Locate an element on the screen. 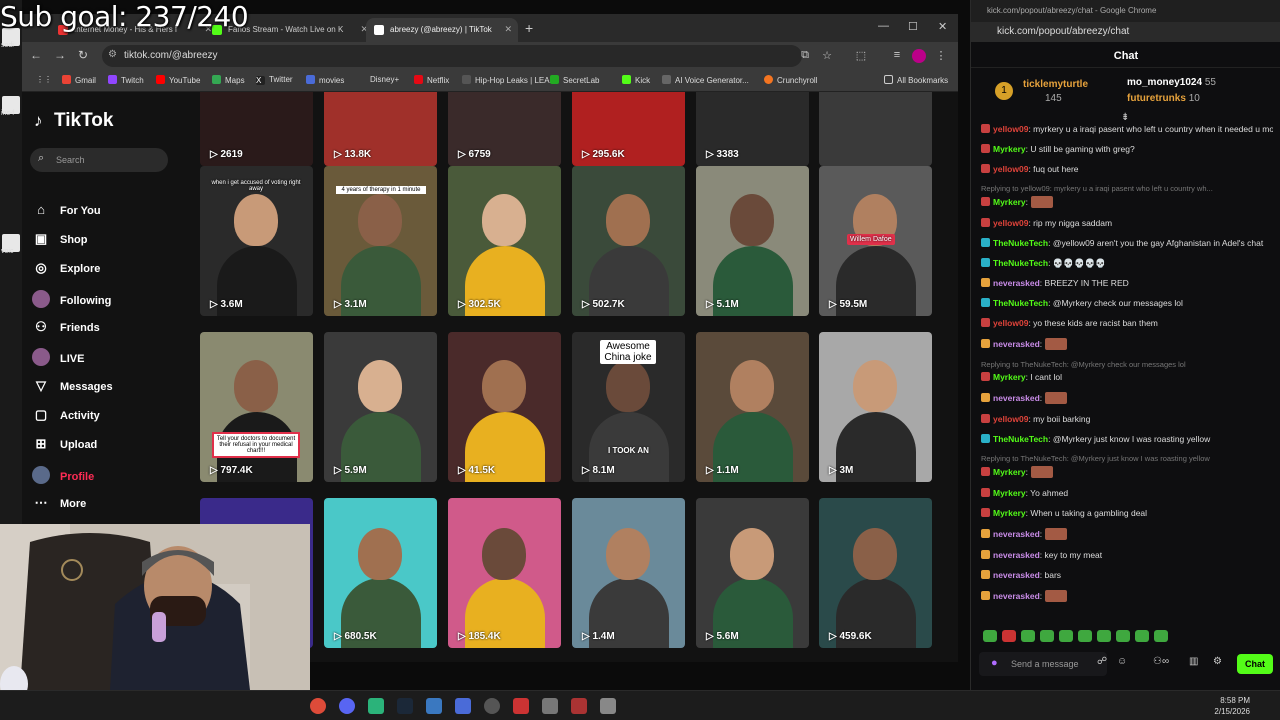  chrome-icon is located at coordinates (318, 706).